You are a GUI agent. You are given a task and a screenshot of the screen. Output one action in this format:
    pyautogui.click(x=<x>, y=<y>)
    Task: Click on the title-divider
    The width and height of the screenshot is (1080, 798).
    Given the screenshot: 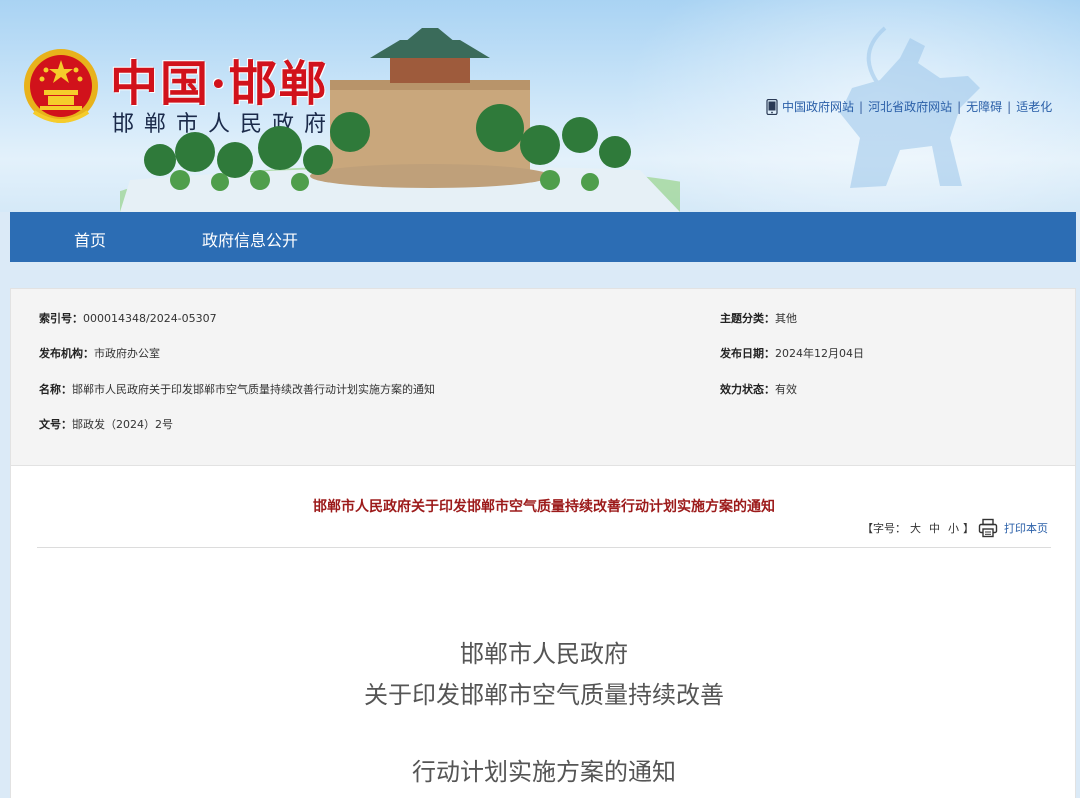 What is the action you would take?
    pyautogui.click(x=544, y=547)
    